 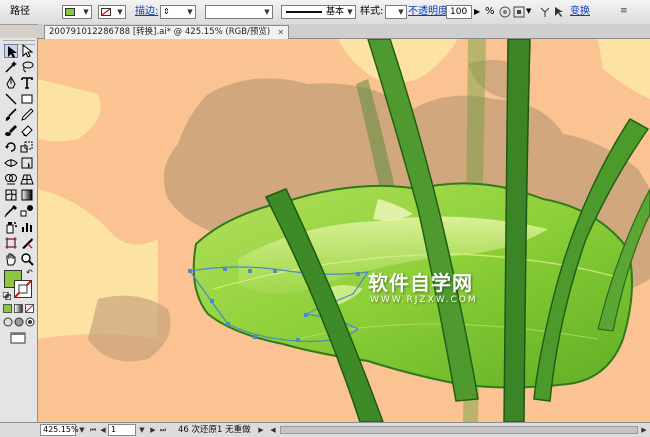 I want to click on gradient-mode-icon, so click(x=18, y=308).